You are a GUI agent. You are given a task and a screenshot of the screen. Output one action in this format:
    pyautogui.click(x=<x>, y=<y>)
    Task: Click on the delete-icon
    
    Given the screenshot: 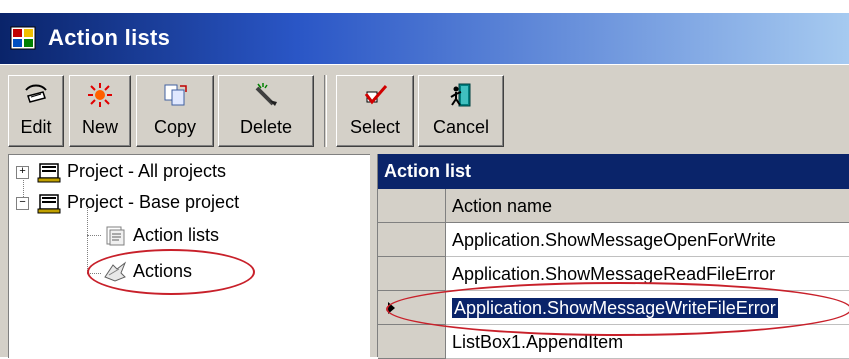 What is the action you would take?
    pyautogui.click(x=266, y=94)
    